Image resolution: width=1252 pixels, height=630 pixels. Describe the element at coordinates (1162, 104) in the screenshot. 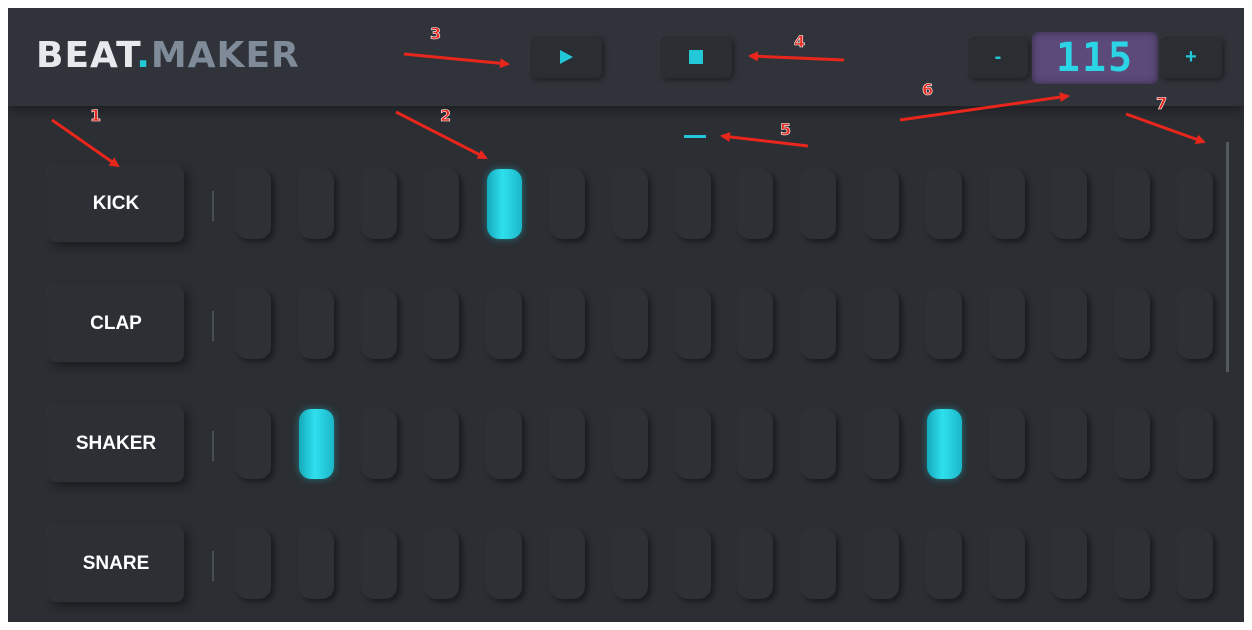

I see `annotation-label-7: 7` at that location.